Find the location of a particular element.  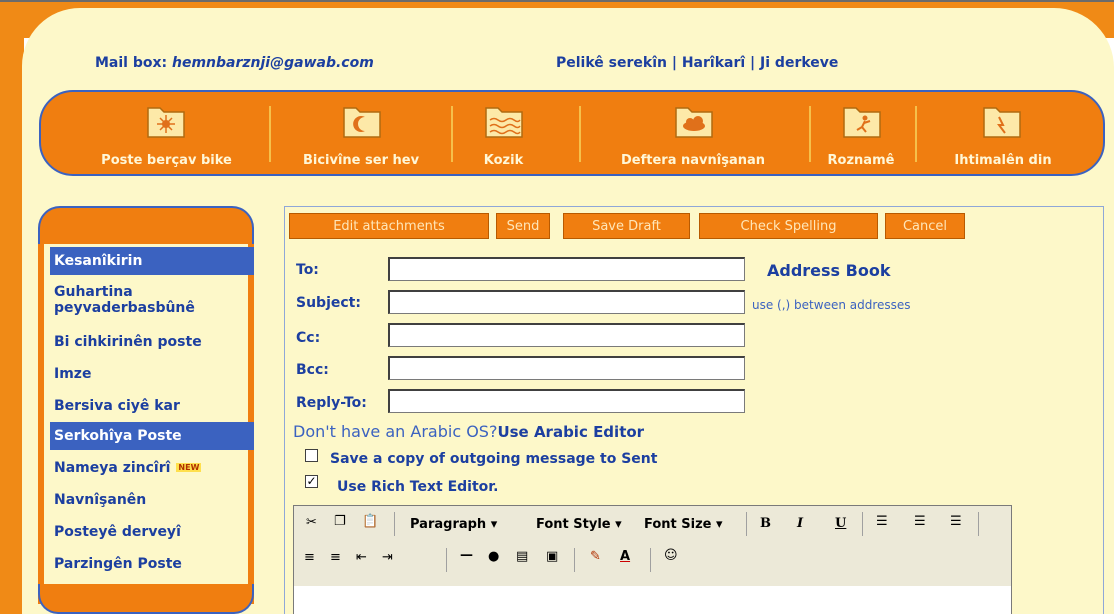

moon-folder-icon is located at coordinates (362, 122).